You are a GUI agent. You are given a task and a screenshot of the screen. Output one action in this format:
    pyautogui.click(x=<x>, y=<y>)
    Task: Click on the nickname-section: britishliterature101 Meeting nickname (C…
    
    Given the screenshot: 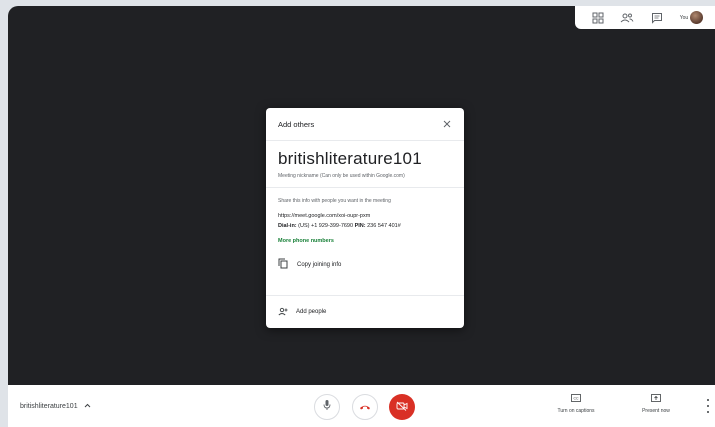 What is the action you would take?
    pyautogui.click(x=365, y=164)
    